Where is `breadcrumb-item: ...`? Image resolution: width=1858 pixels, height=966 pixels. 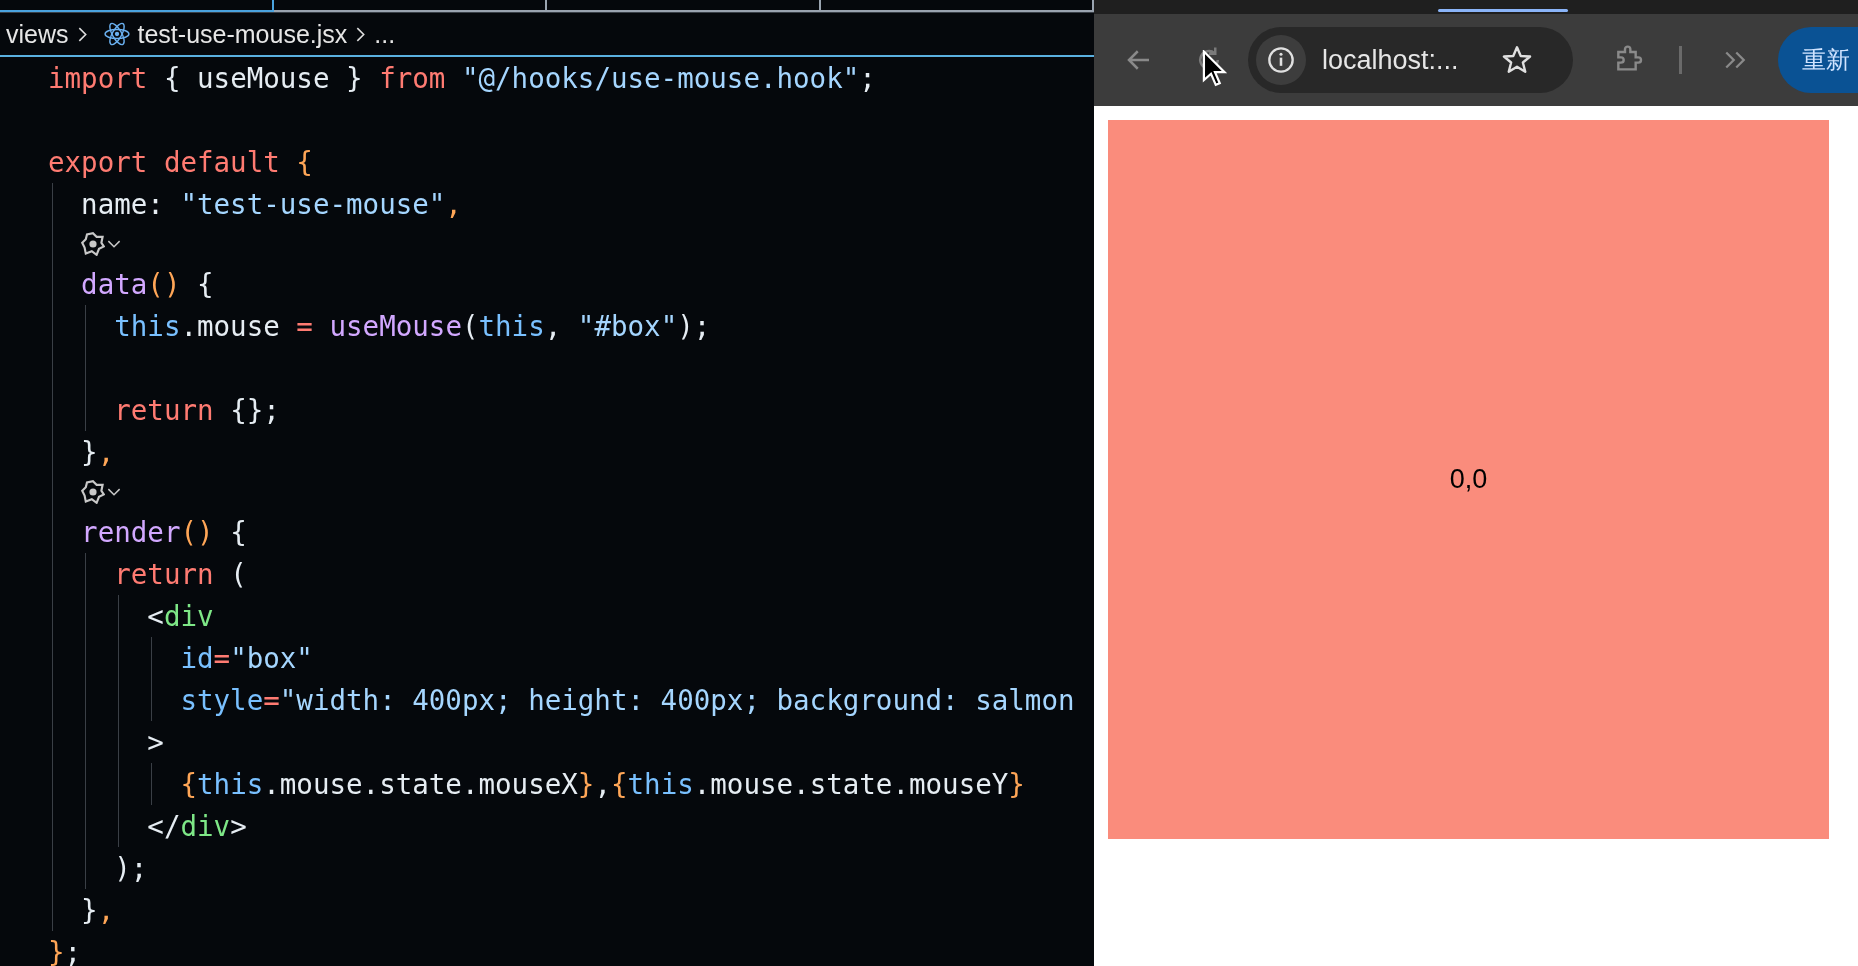
breadcrumb-item: ... is located at coordinates (385, 34).